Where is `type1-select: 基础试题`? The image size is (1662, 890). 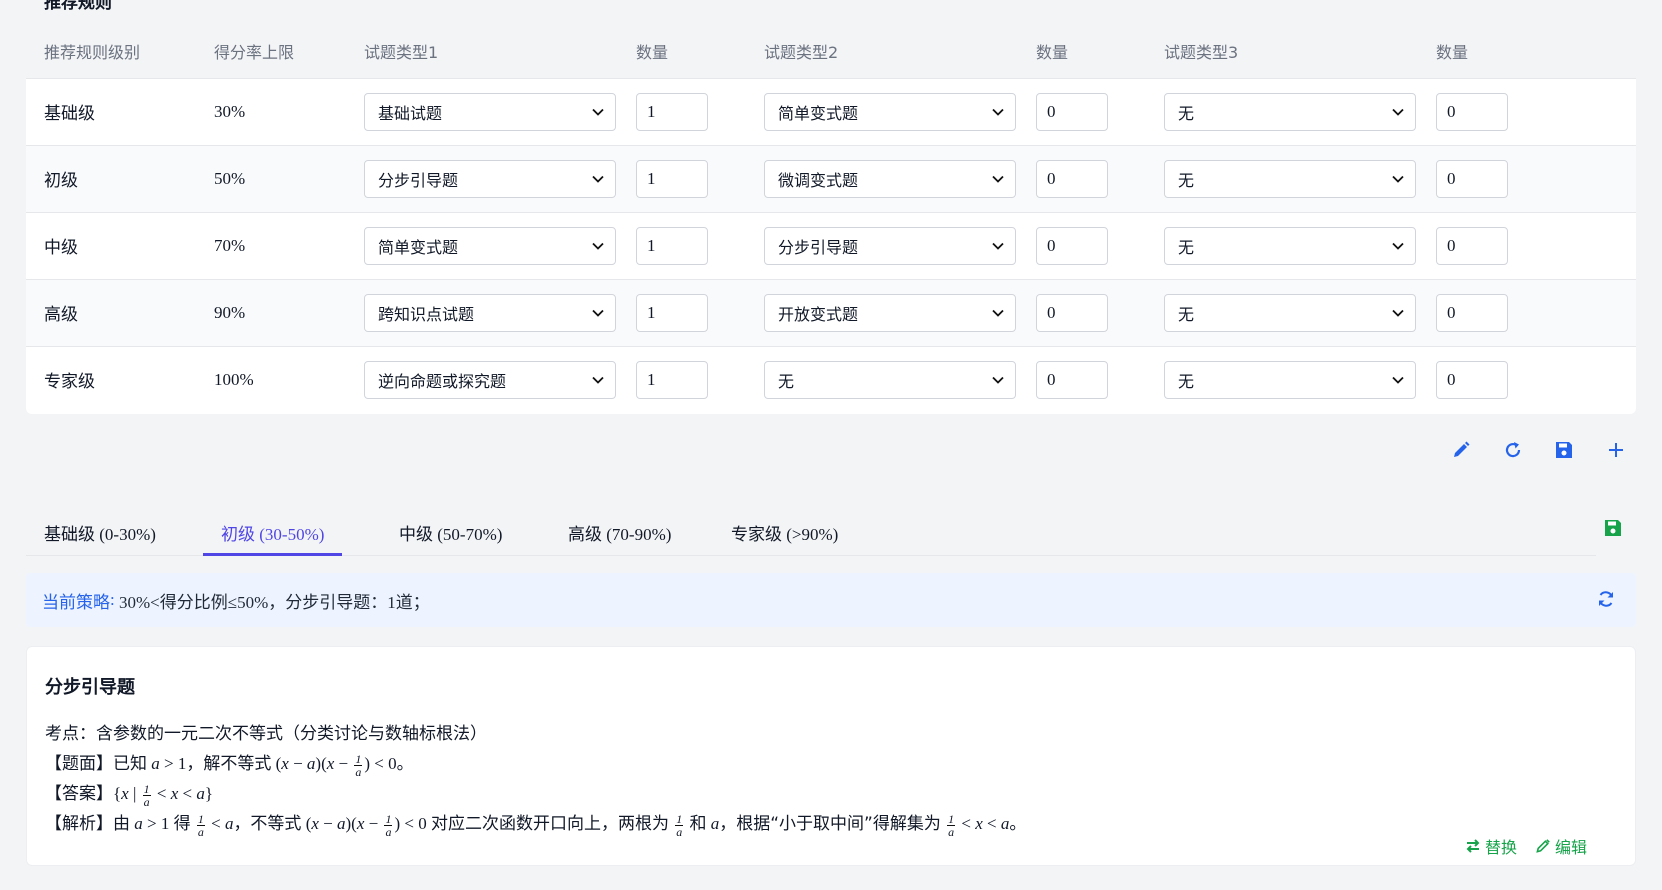
type1-select: 基础试题 is located at coordinates (490, 111).